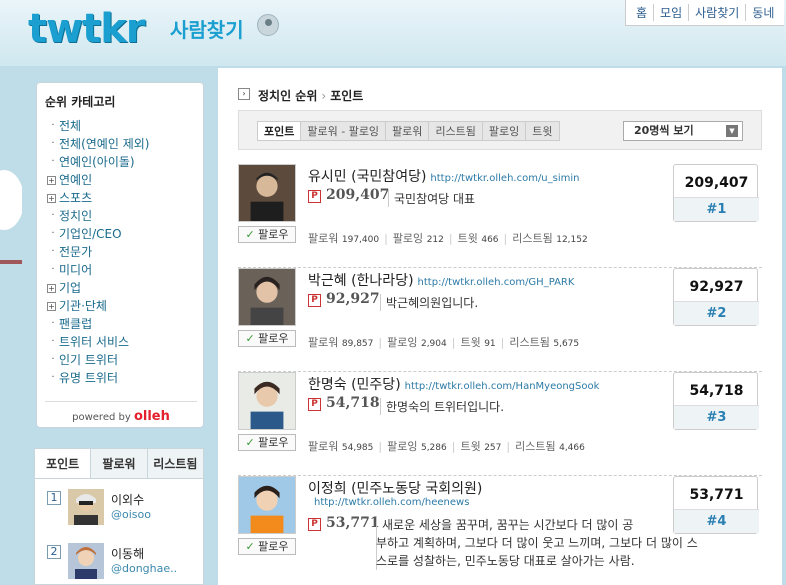 This screenshot has width=786, height=585. What do you see at coordinates (122, 198) in the screenshot?
I see `category-item: + 스포츠` at bounding box center [122, 198].